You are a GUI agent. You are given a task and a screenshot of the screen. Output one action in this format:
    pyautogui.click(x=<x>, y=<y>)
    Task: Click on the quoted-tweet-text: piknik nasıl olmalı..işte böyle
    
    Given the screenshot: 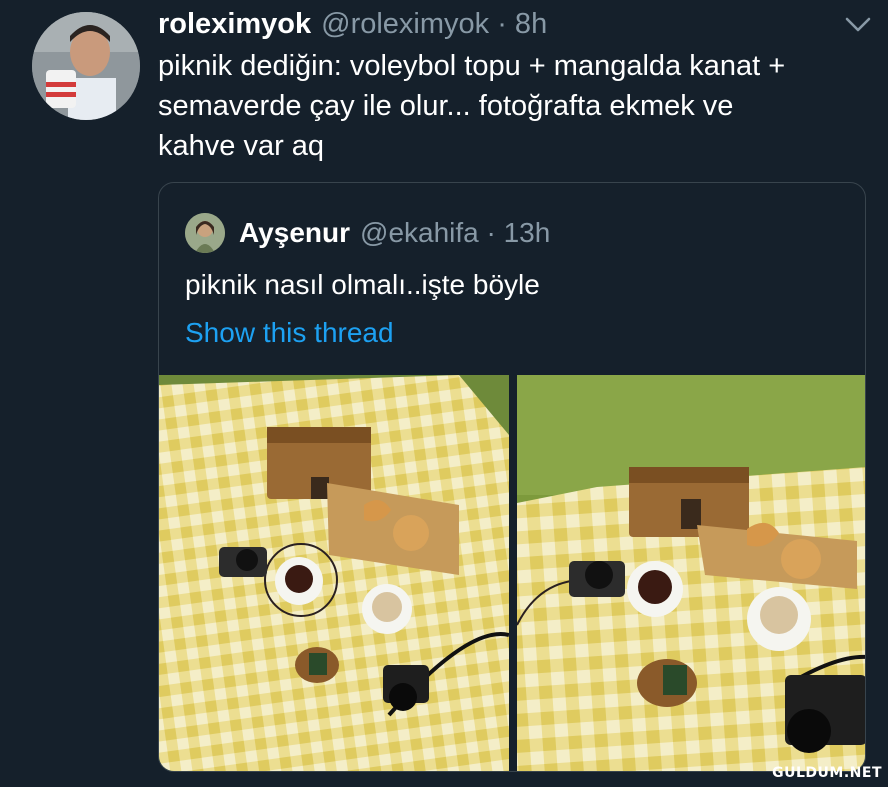 What is the action you would take?
    pyautogui.click(x=362, y=284)
    